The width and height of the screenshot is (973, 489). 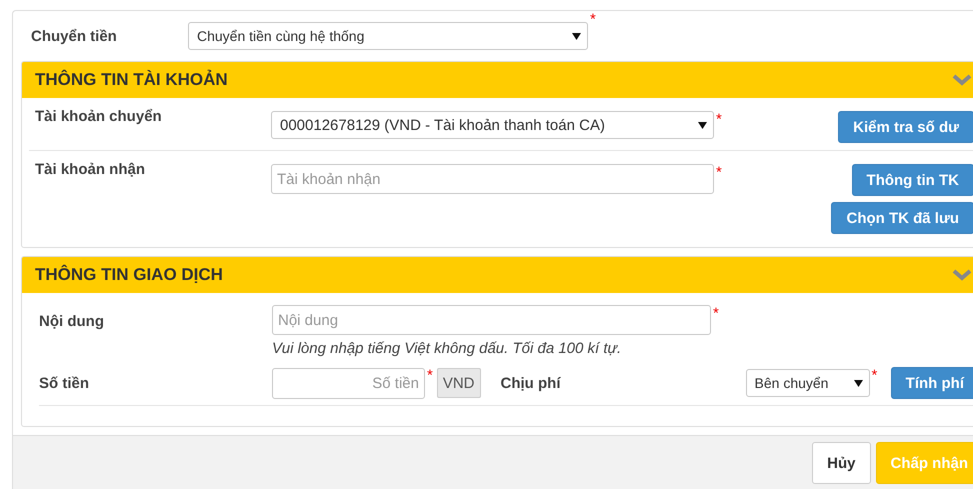 I want to click on section-title: THÔNG TIN GIAO DỊCH, so click(x=129, y=275).